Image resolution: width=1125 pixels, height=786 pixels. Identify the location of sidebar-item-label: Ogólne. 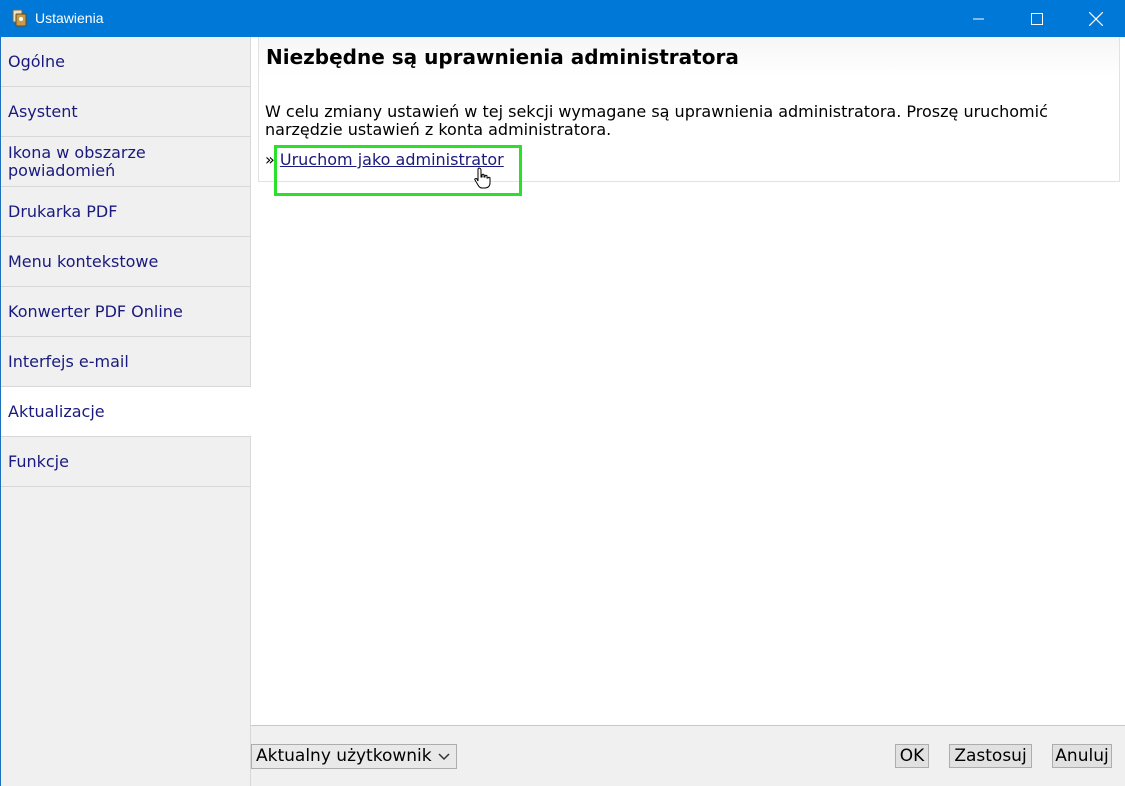
(36, 61).